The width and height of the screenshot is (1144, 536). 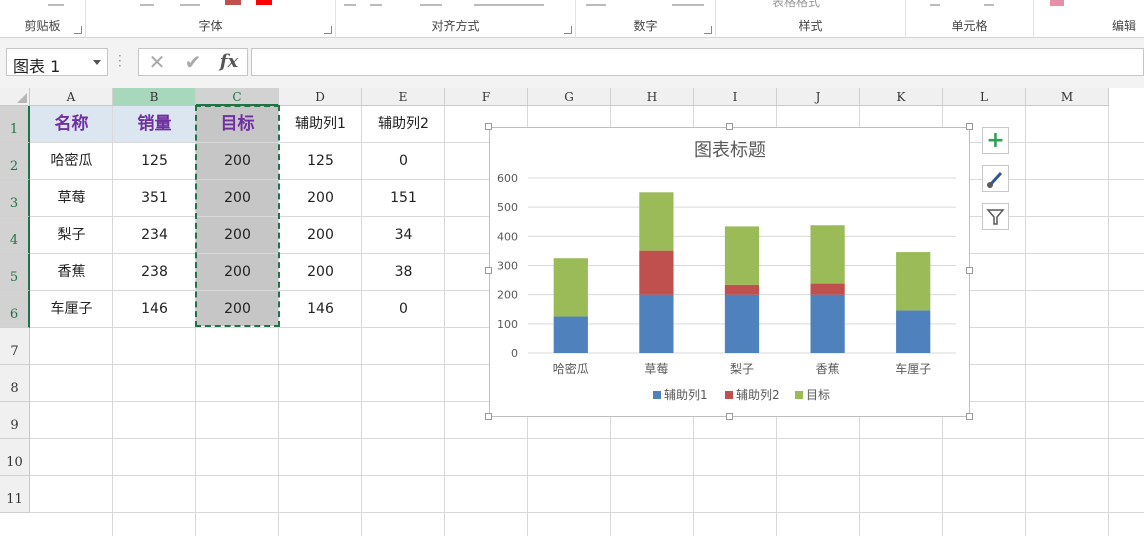 What do you see at coordinates (154, 97) in the screenshot?
I see `column-header-b: B` at bounding box center [154, 97].